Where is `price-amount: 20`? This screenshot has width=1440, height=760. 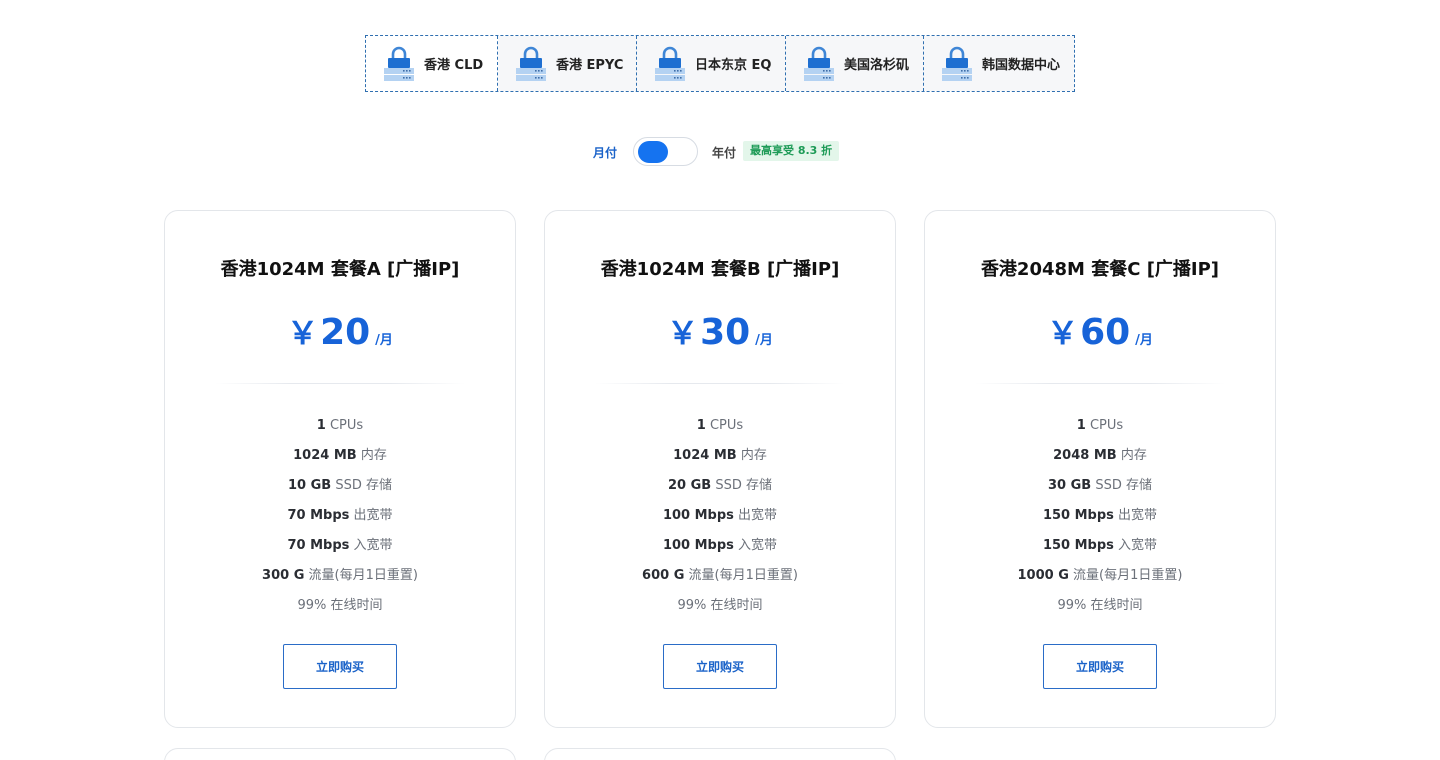 price-amount: 20 is located at coordinates (345, 332).